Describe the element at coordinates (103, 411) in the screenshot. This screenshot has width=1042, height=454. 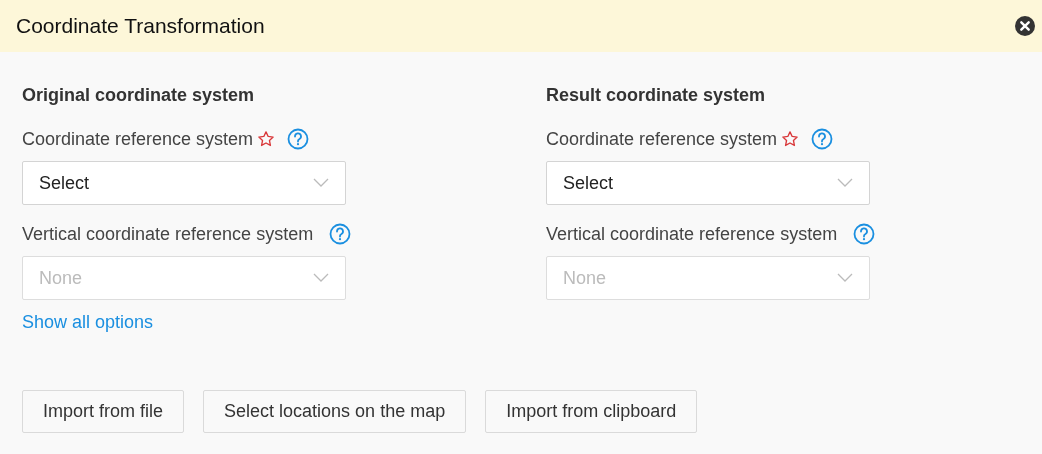
I see `action-button: Import from file` at that location.